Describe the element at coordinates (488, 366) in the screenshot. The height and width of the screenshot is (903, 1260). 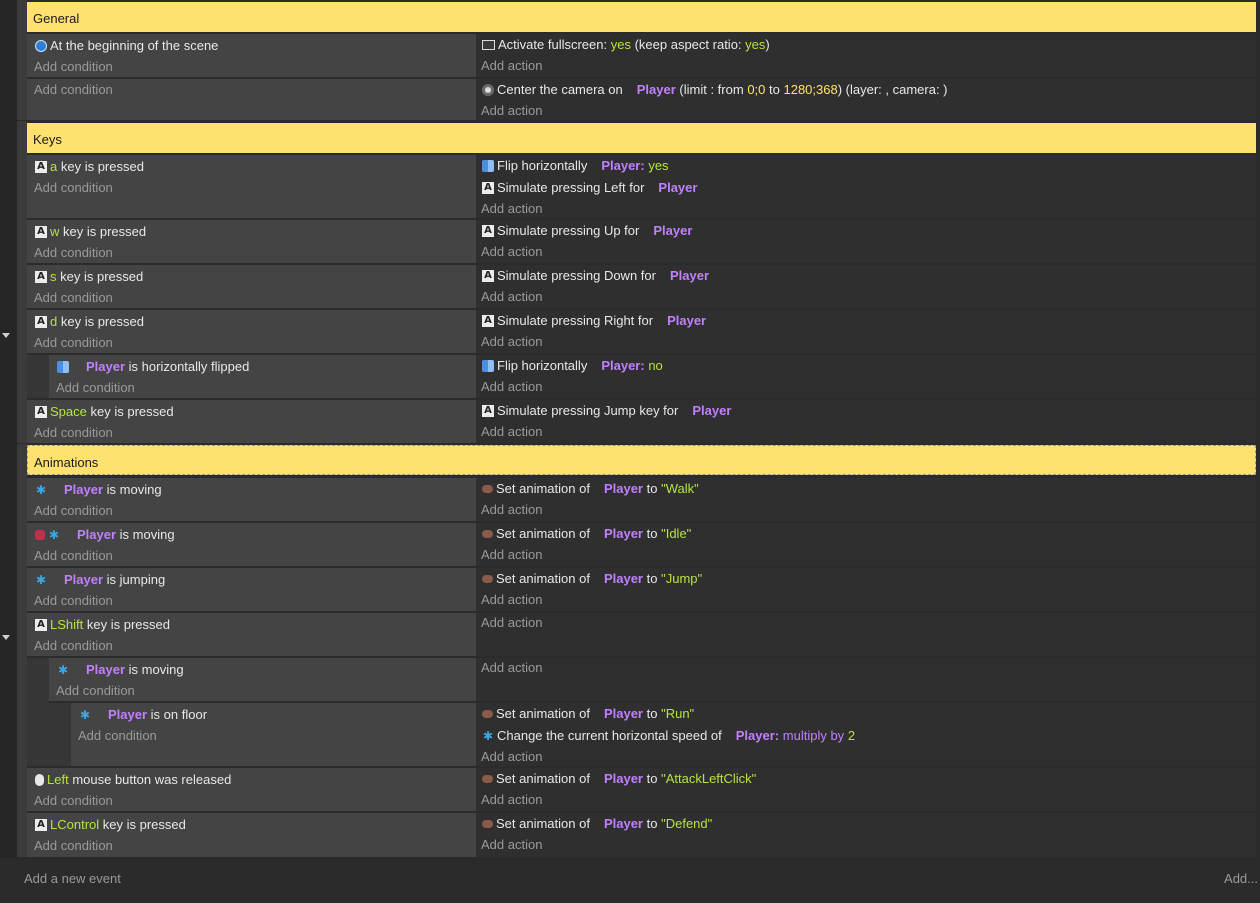
I see `flip-icon` at that location.